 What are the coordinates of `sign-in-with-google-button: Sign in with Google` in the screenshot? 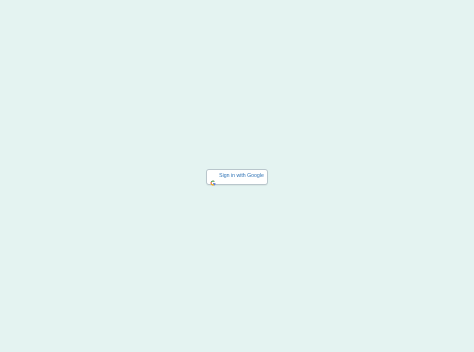 It's located at (237, 177).